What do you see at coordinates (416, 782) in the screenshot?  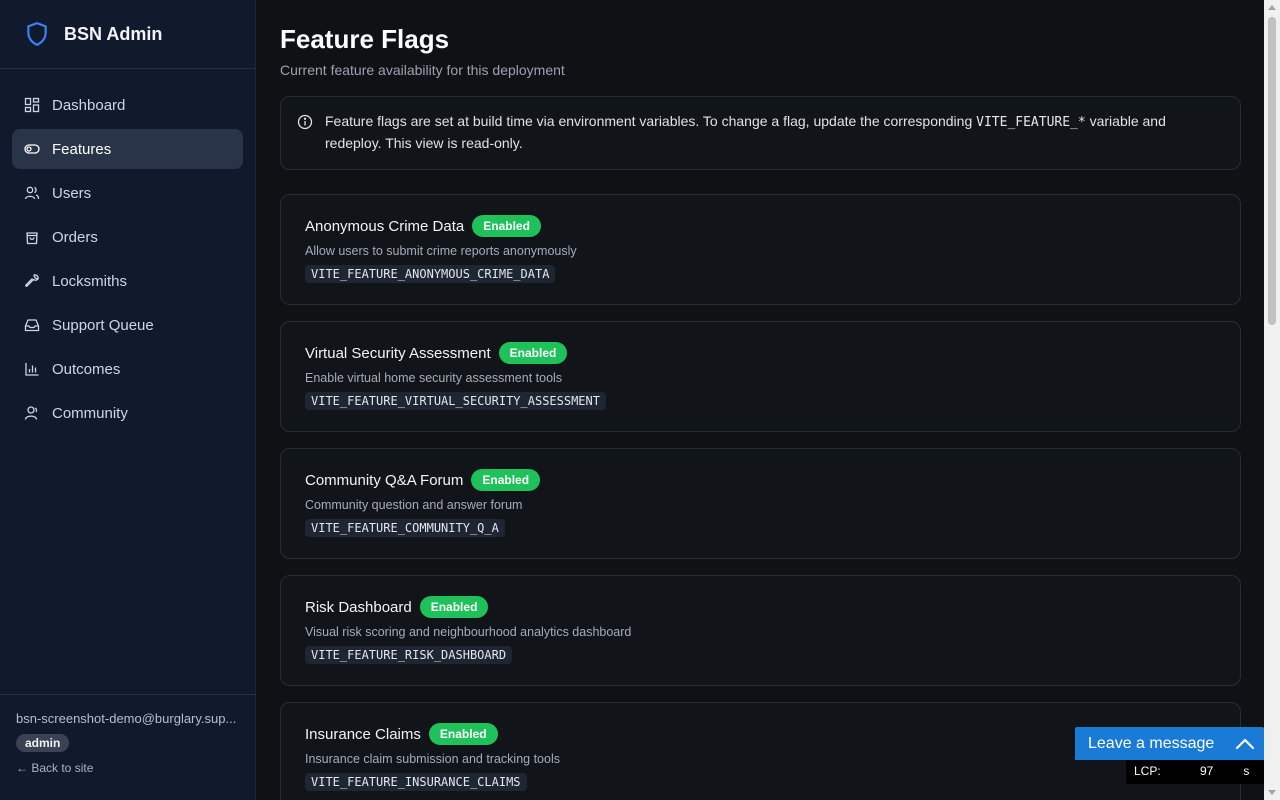 I see `flag-env-variable: VITE_FEATURE_INSURANCE_CLAIMS` at bounding box center [416, 782].